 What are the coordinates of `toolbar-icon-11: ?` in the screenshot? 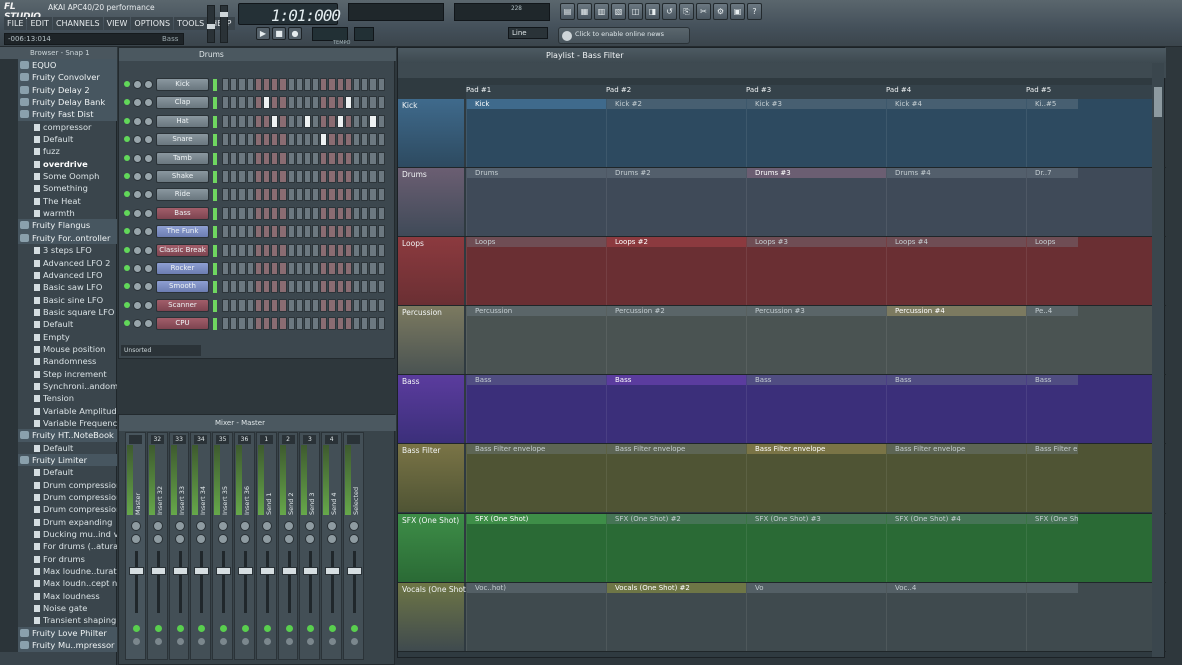 It's located at (754, 11).